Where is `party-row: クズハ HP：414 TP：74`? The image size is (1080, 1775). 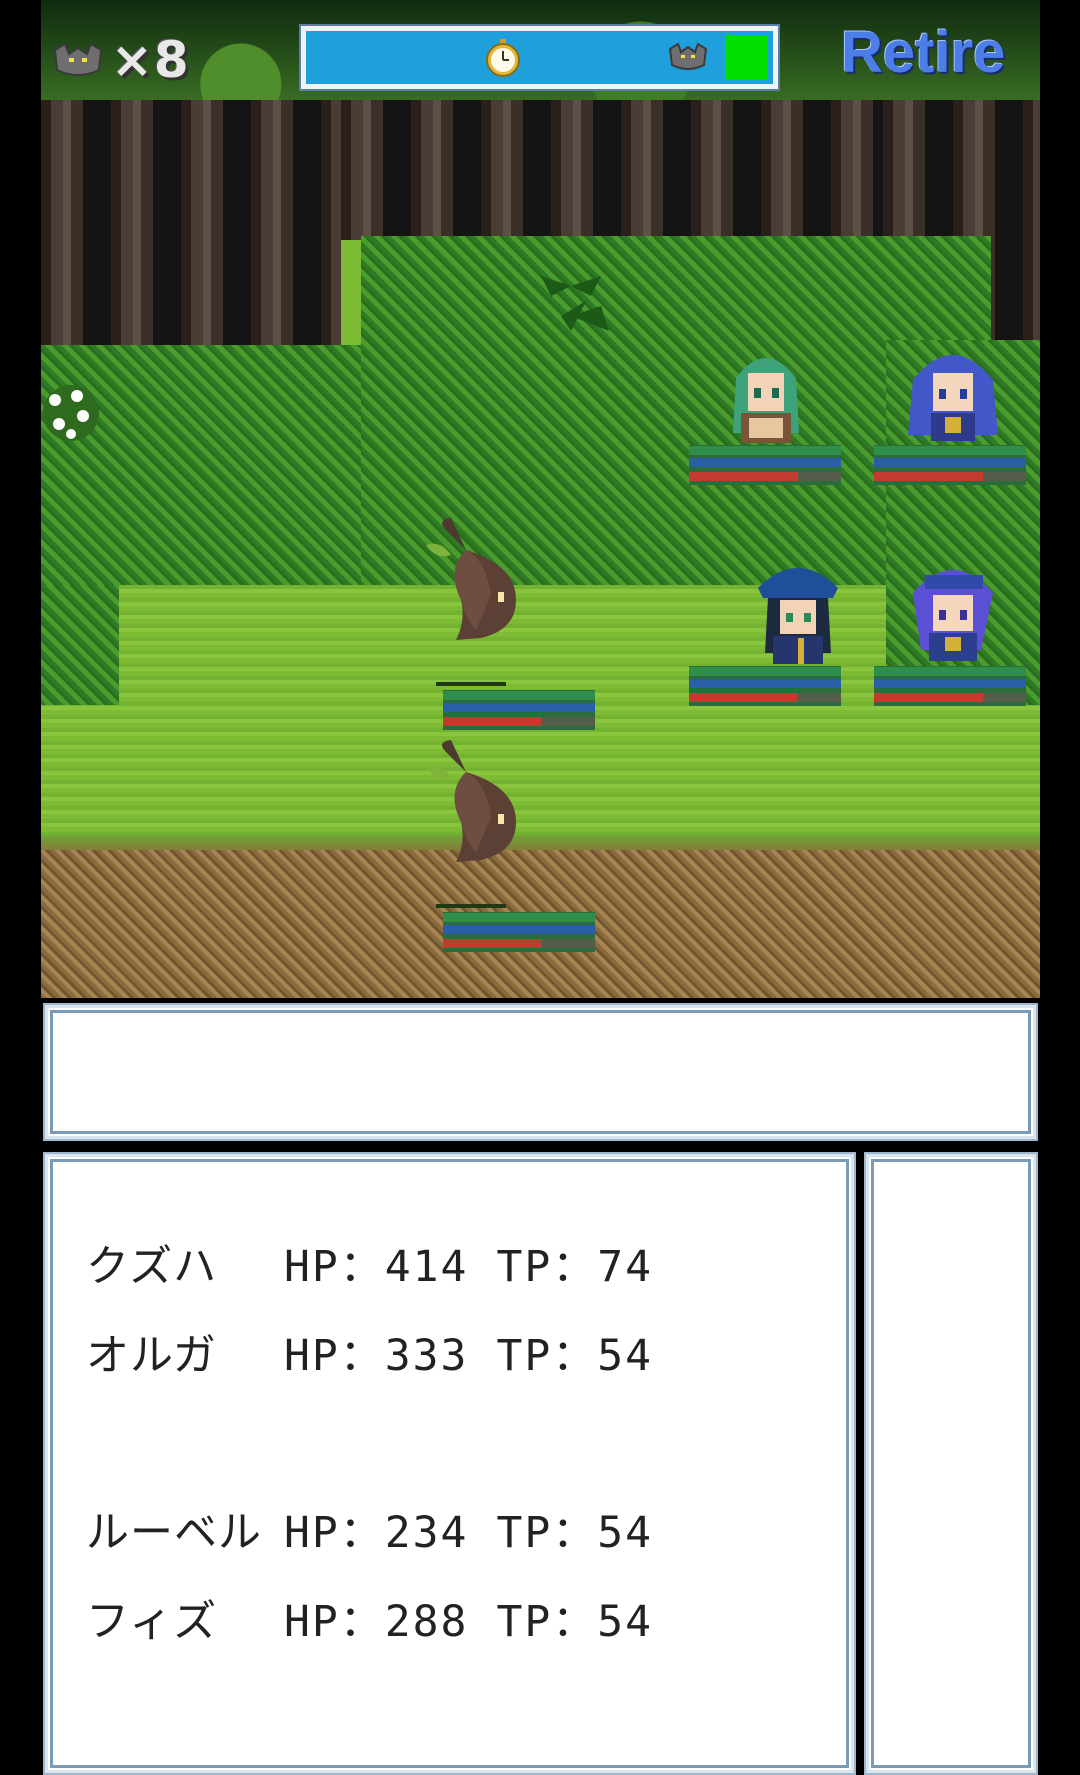 party-row: クズハ HP：414 TP：74 is located at coordinates (369, 1263).